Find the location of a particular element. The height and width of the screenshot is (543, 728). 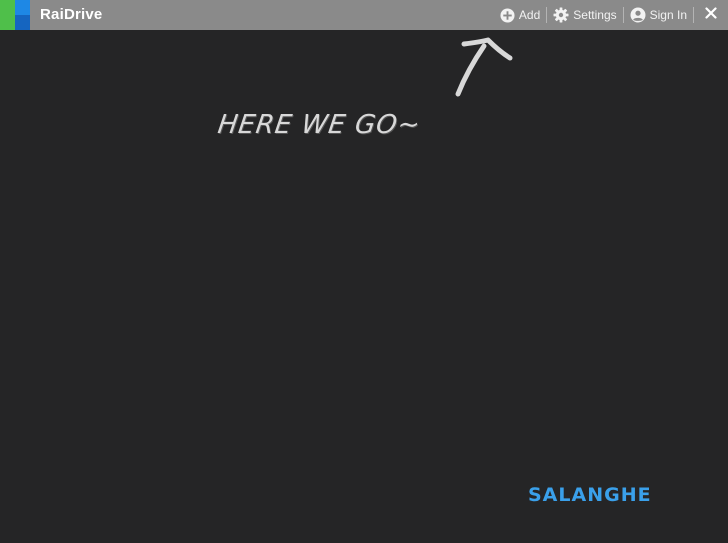

hint-text: HERE WE GO~ is located at coordinates (319, 125).